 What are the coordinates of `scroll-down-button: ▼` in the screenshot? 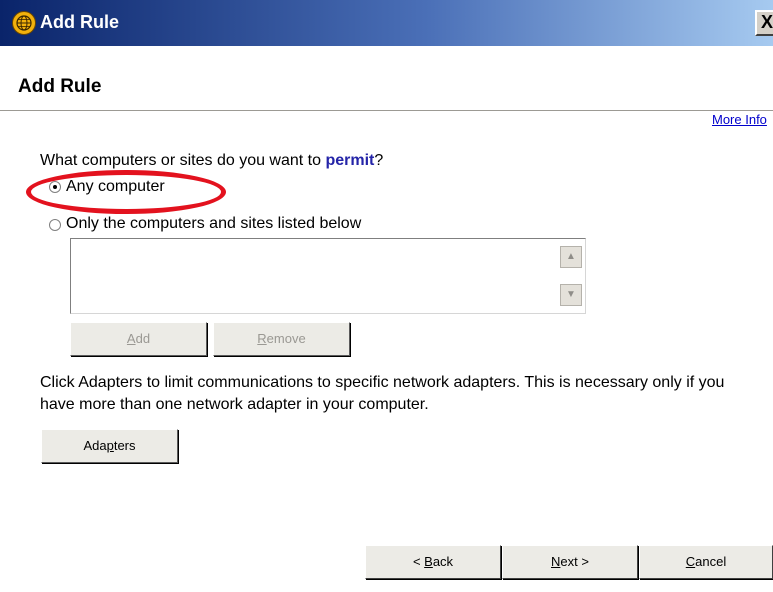 It's located at (571, 295).